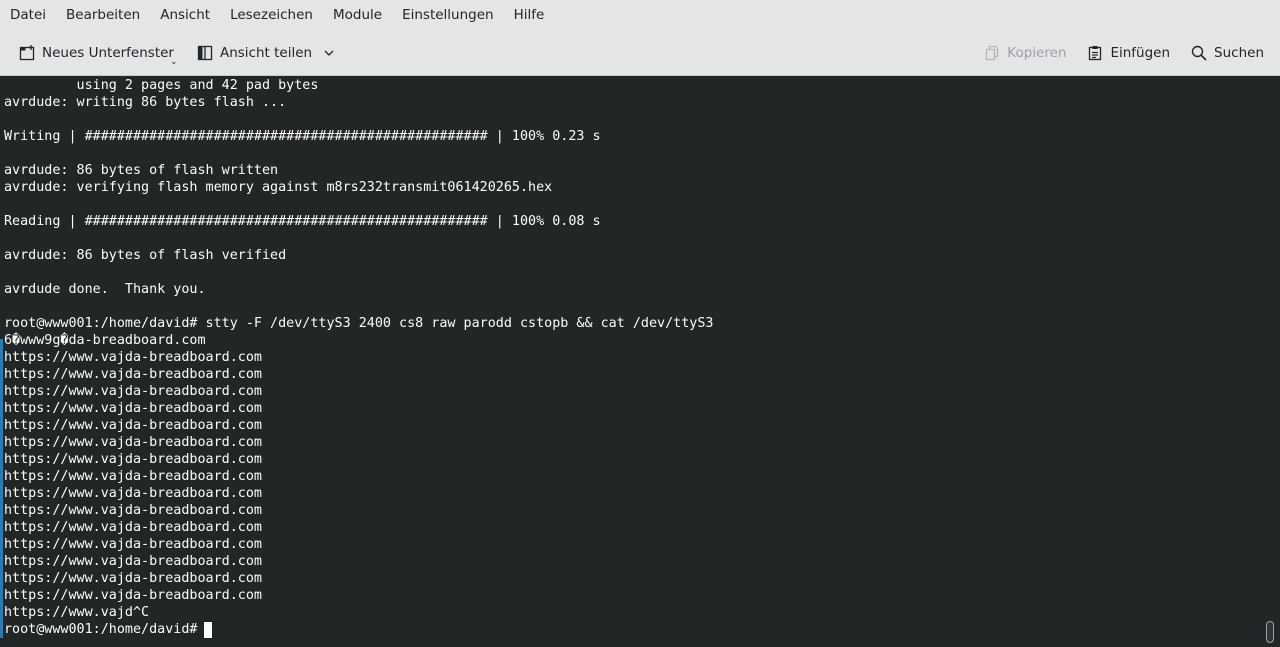  Describe the element at coordinates (174, 62) in the screenshot. I see `chevron-down-icon: ⌄` at that location.